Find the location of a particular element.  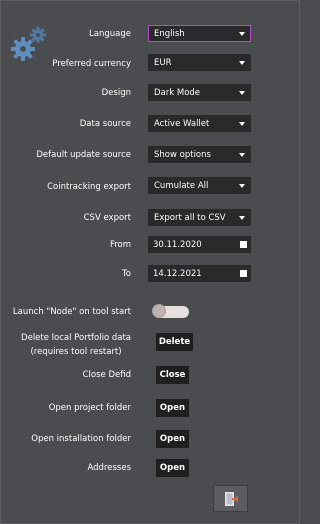

to-date-value: 14.12.2021 is located at coordinates (177, 273).